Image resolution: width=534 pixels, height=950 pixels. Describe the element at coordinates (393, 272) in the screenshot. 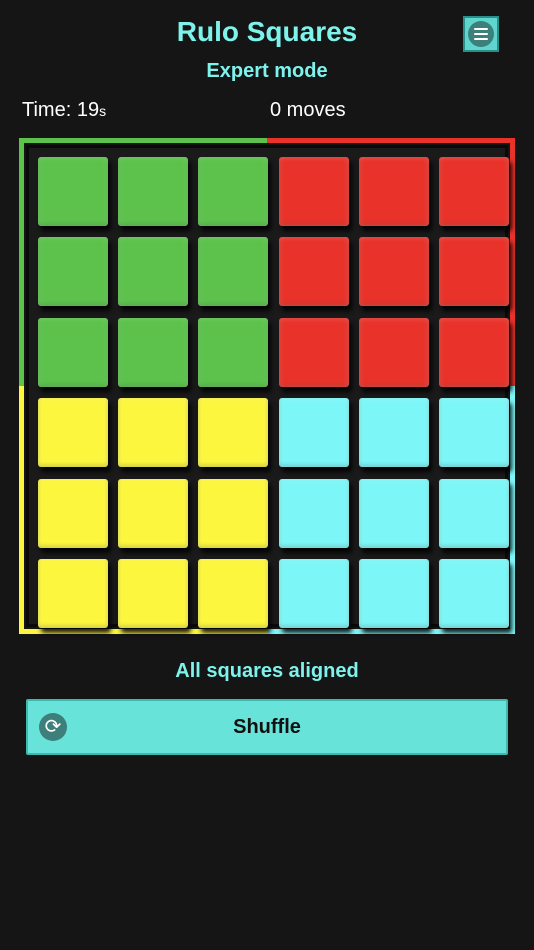

I see `tile-r2-c5` at that location.